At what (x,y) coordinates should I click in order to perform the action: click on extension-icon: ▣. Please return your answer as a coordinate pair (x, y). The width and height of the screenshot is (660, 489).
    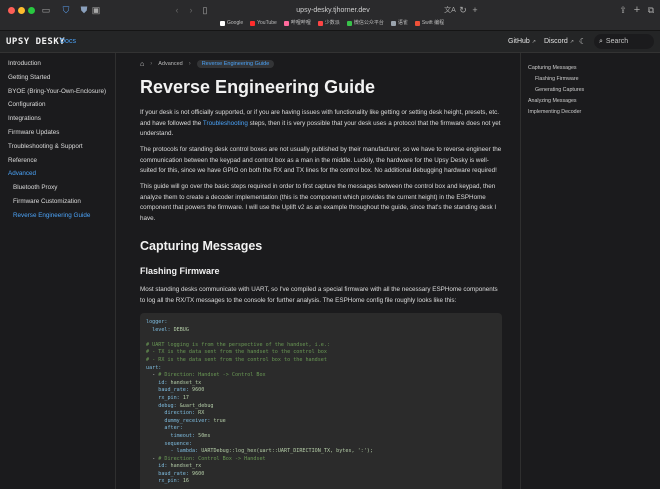
    Looking at the image, I should click on (96, 10).